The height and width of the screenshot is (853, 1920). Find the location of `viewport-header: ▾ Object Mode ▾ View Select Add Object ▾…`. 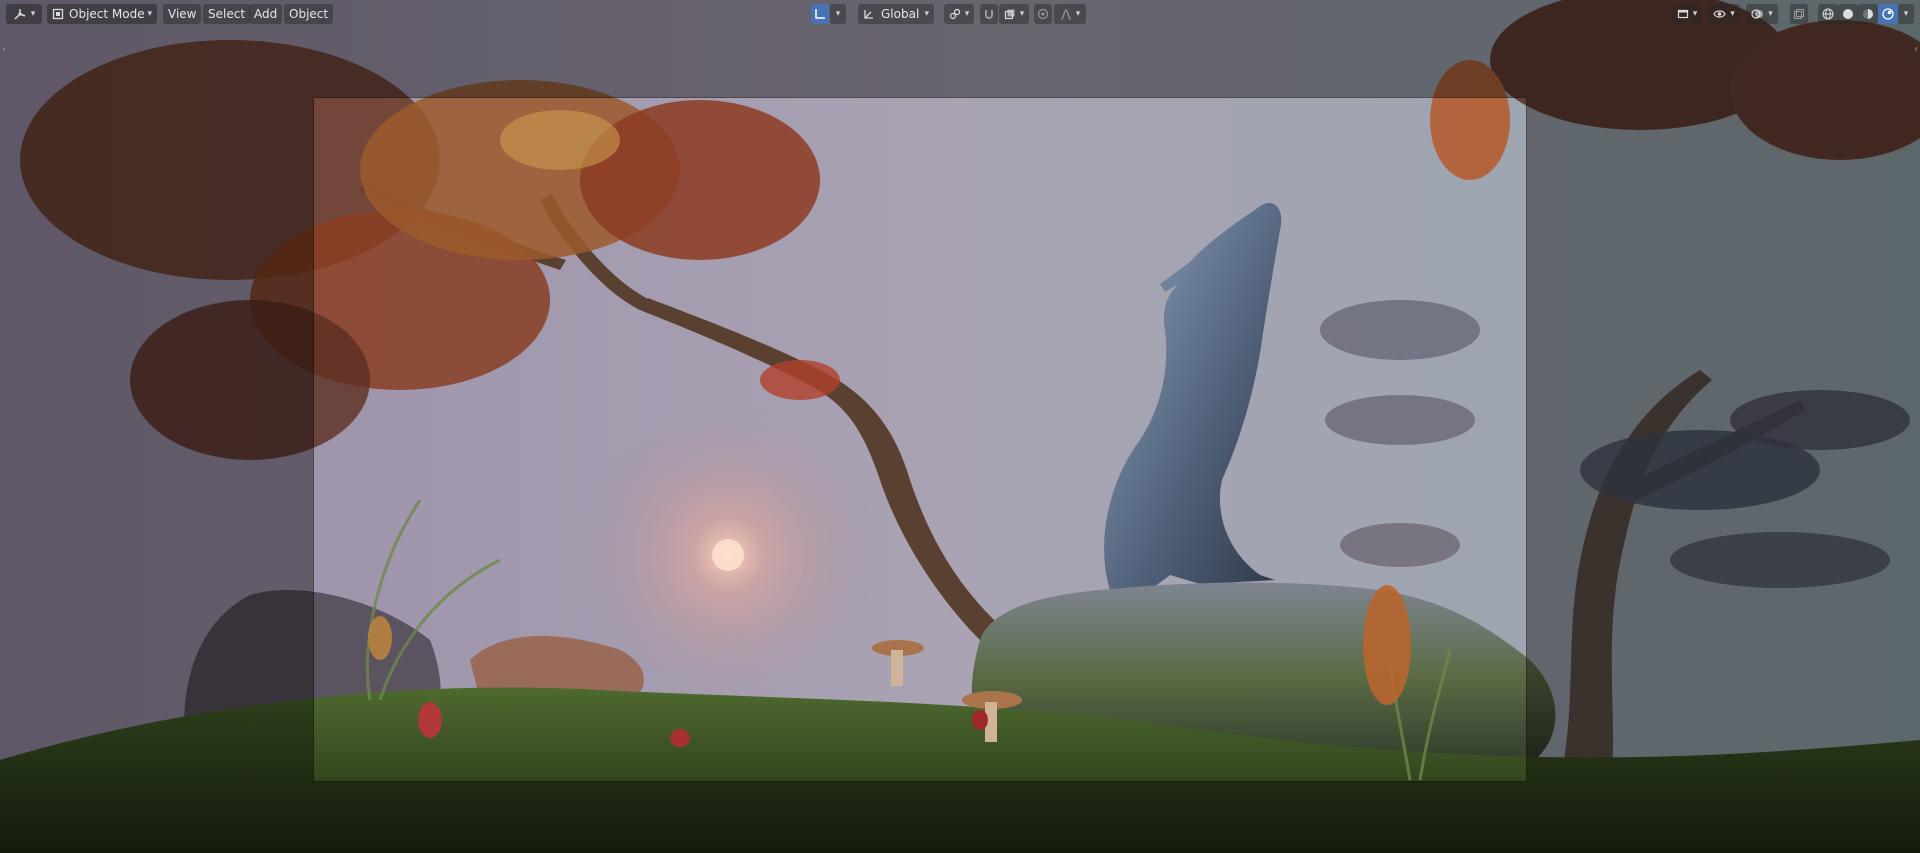

viewport-header: ▾ Object Mode ▾ View Select Add Object ▾… is located at coordinates (960, 14).